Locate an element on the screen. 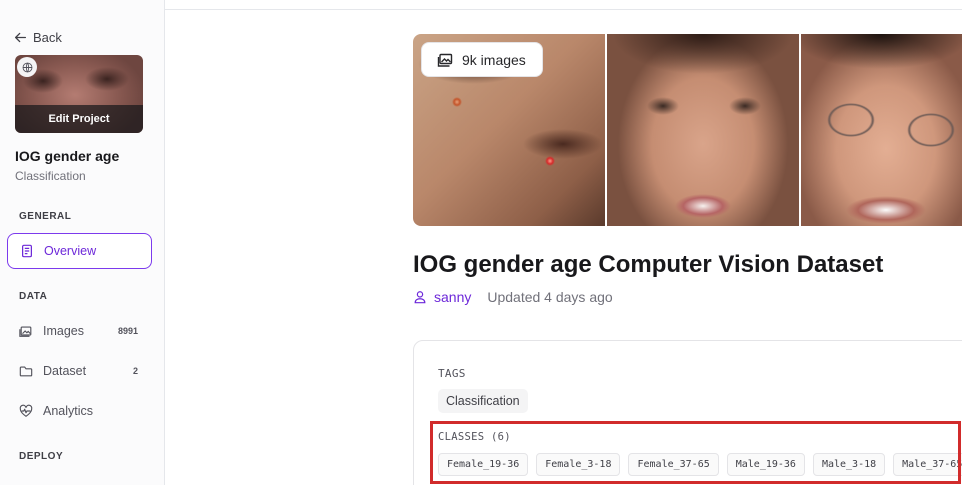 The width and height of the screenshot is (962, 485). updated-text: Updated 4 days ago is located at coordinates (550, 297).